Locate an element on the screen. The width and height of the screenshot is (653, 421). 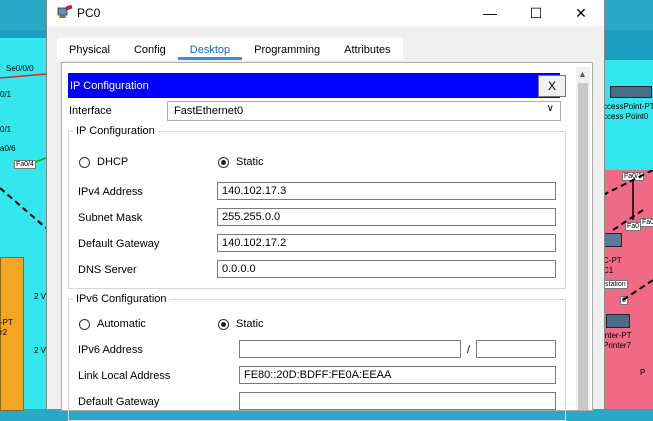
dns-server-label: DNS Server is located at coordinates (107, 270).